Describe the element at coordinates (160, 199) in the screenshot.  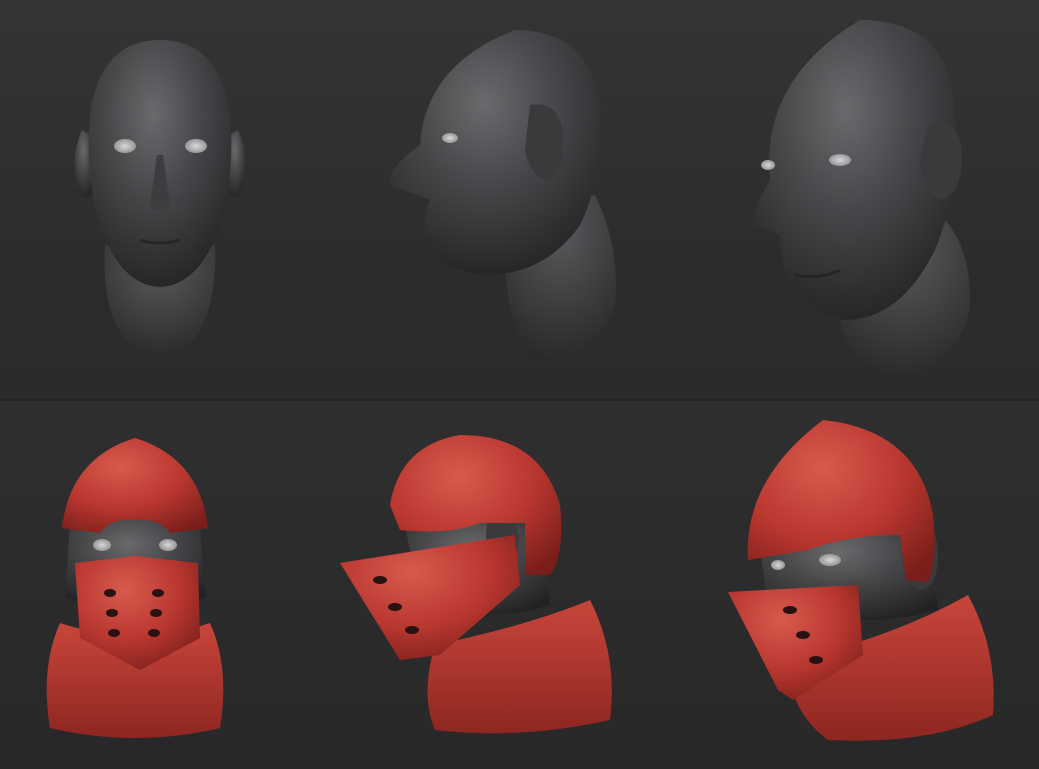
I see `bare-head-front-view` at that location.